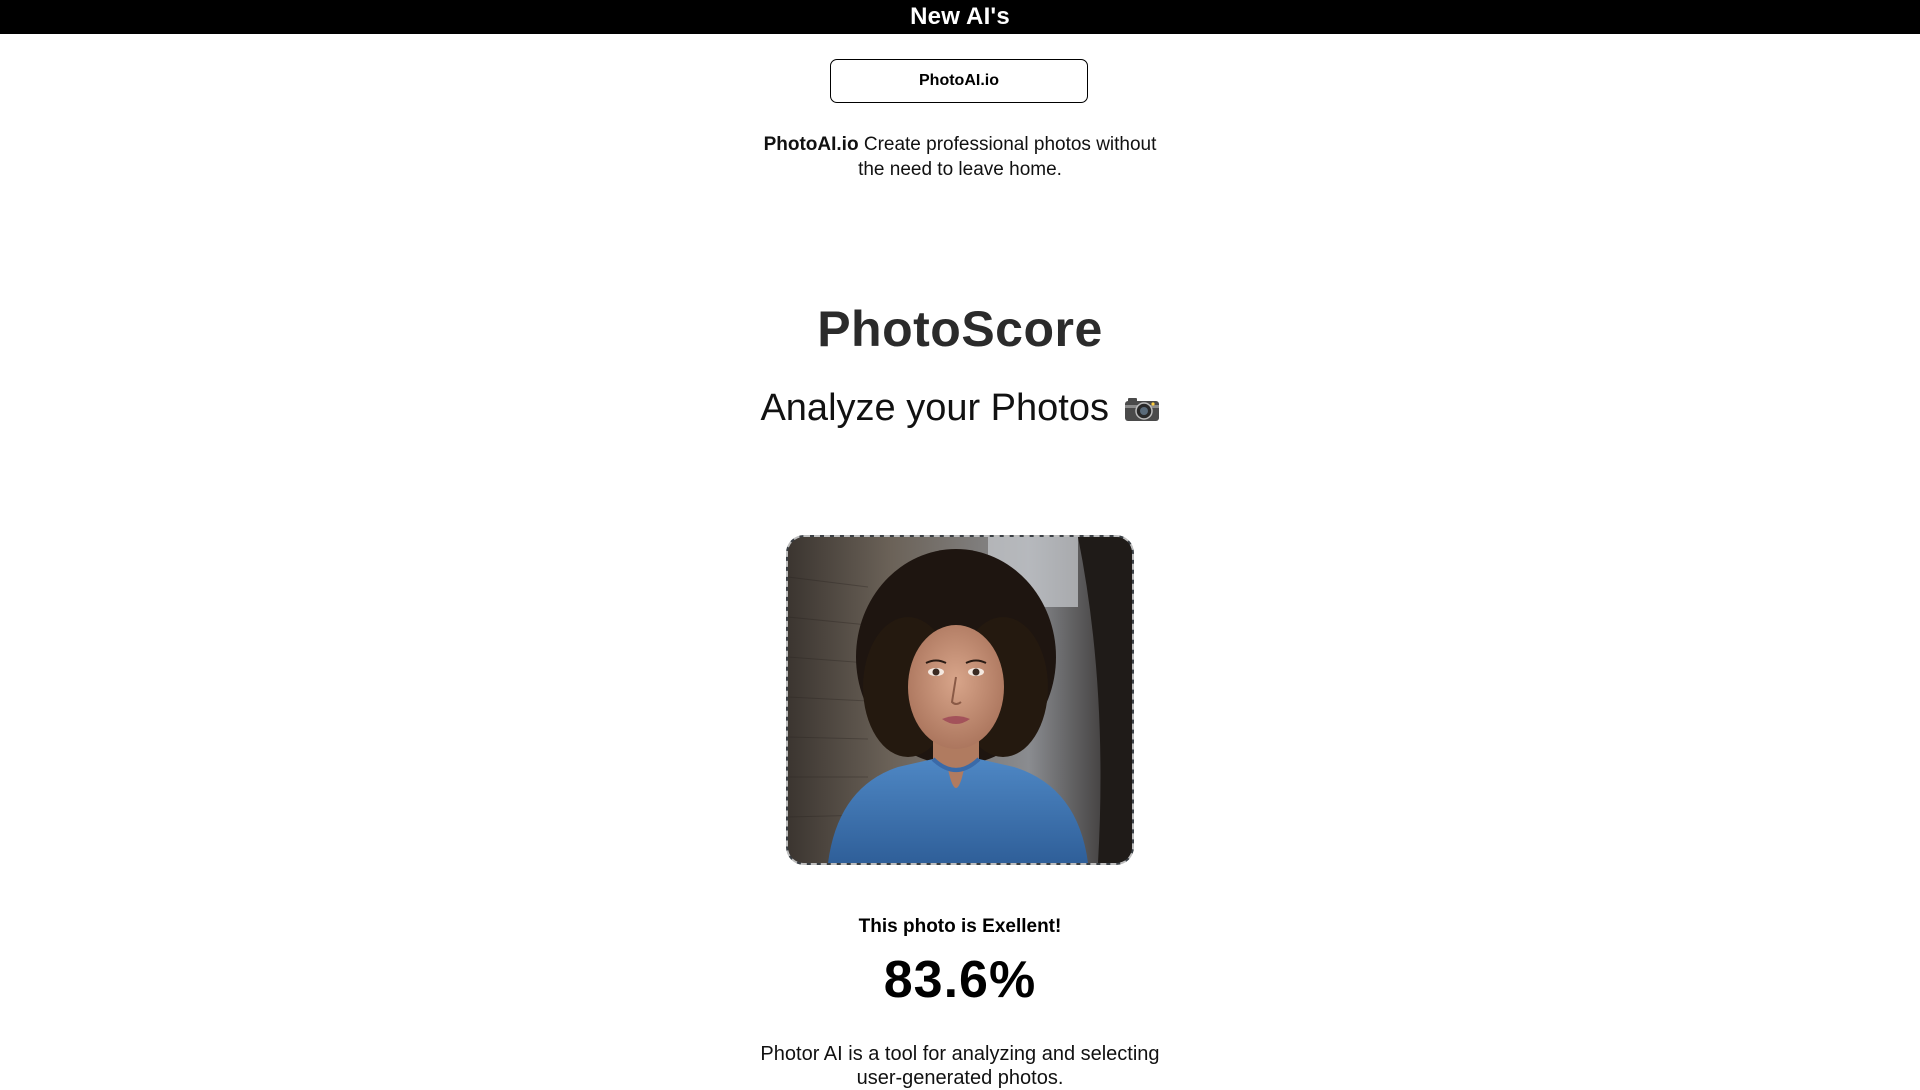 This screenshot has height=1090, width=1920. I want to click on page-subtitle: Analyze your Photos, so click(960, 408).